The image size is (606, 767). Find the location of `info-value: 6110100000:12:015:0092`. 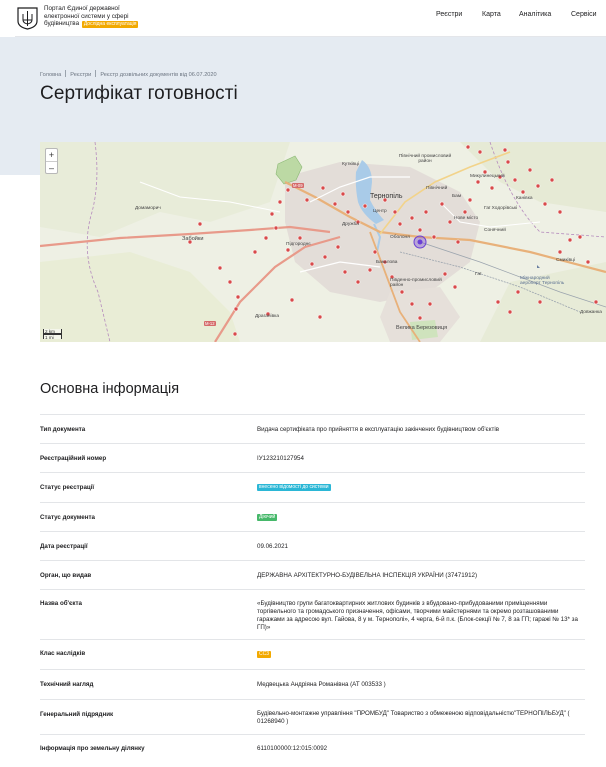

info-value: 6110100000:12:015:0092 is located at coordinates (292, 748).